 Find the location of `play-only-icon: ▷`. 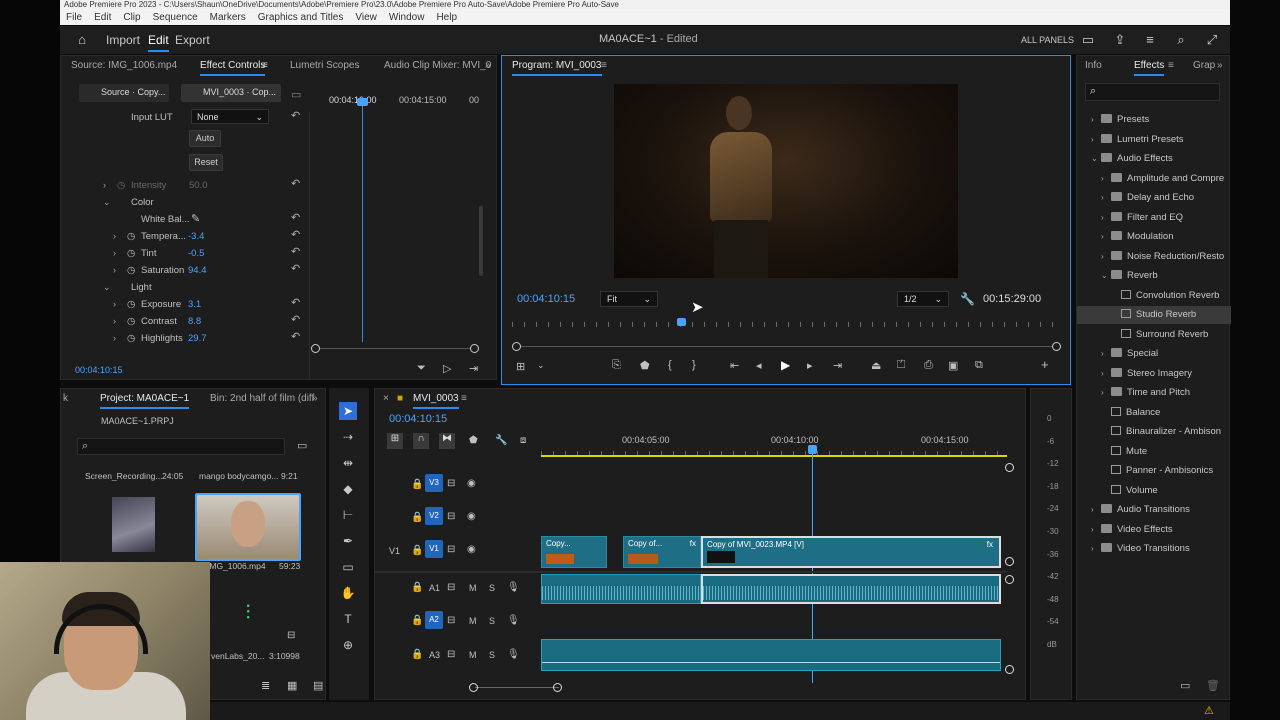

play-only-icon: ▷ is located at coordinates (447, 368).